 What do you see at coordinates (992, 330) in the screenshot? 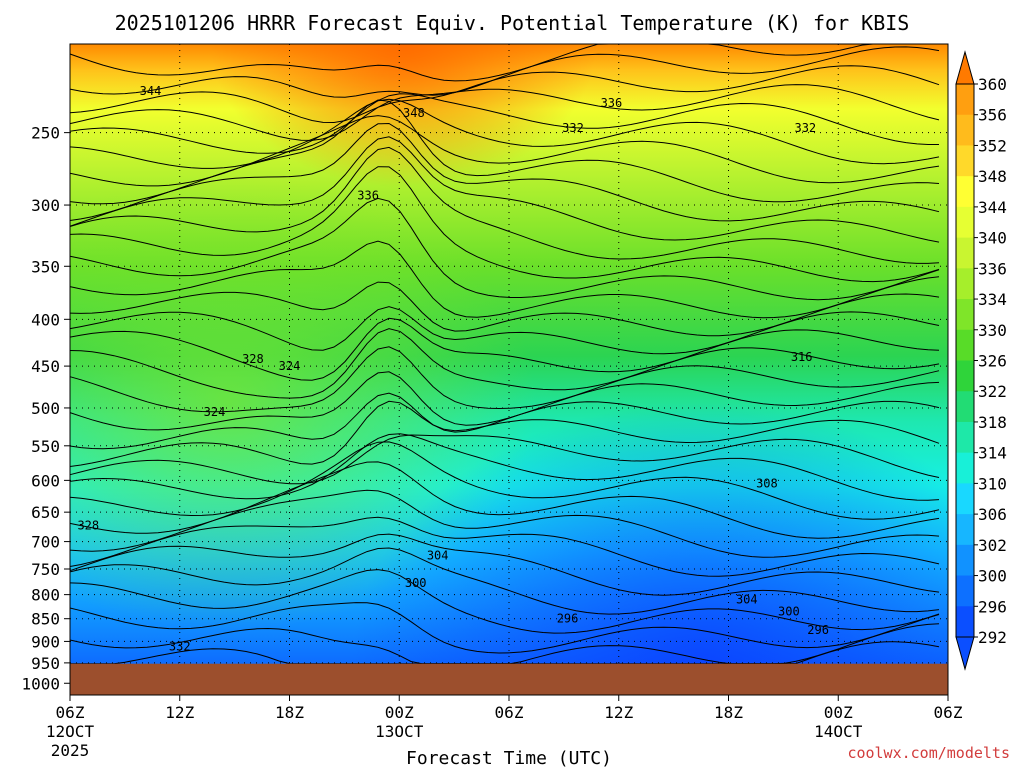
I see `colorbar-label: 330` at bounding box center [992, 330].